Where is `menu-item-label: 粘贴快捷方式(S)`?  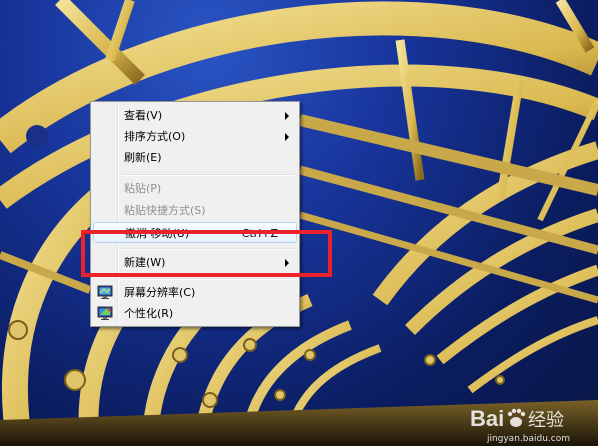 menu-item-label: 粘贴快捷方式(S) is located at coordinates (165, 210).